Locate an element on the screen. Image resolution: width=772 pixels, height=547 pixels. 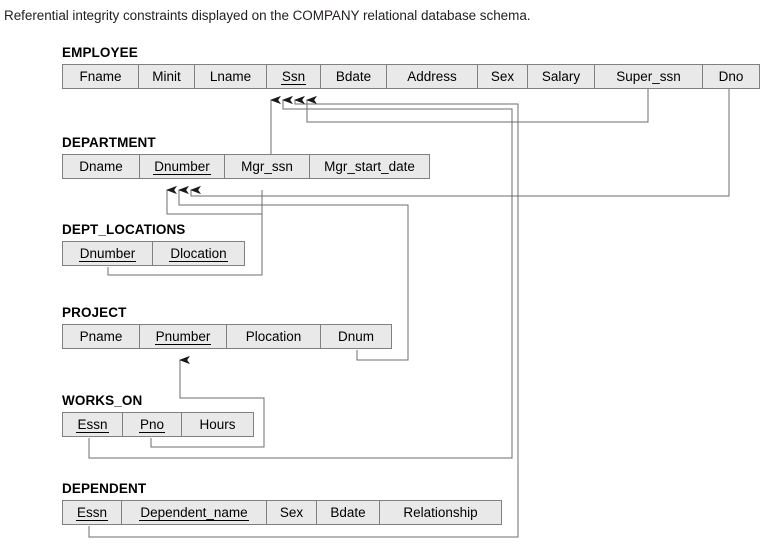
attribute-label: Plocation is located at coordinates (273, 336).